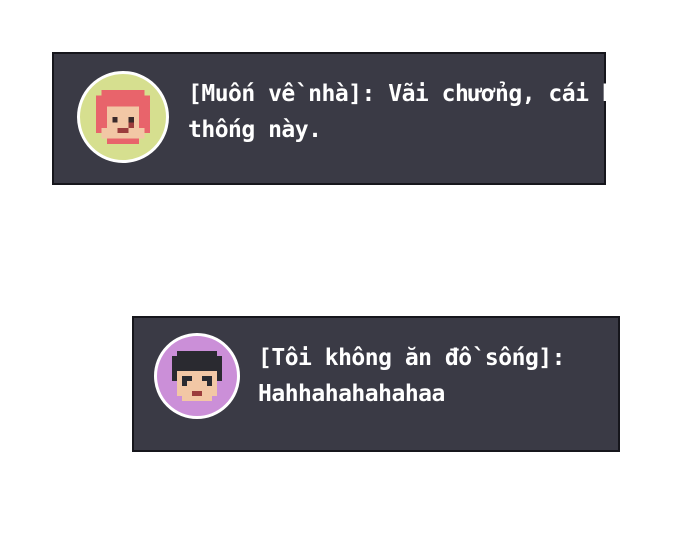 The height and width of the screenshot is (559, 700). What do you see at coordinates (433, 376) in the screenshot?
I see `message-text-2: [Tôi không ăn đồ sống]: Hahhahahahahaa` at bounding box center [433, 376].